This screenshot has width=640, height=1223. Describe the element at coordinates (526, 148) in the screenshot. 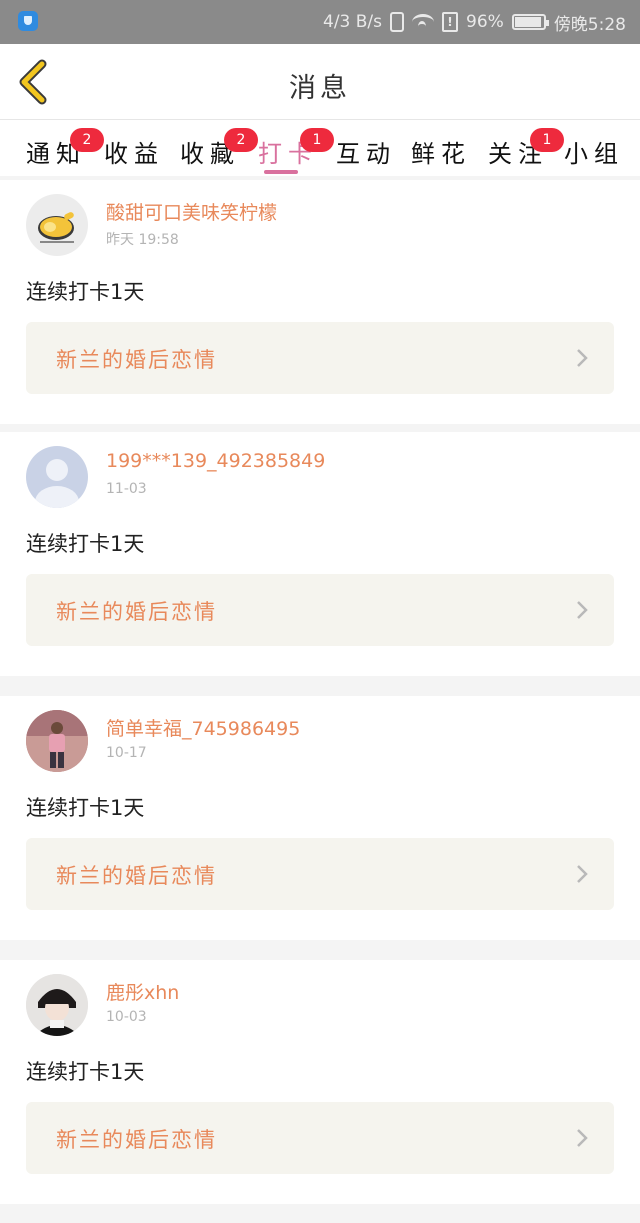

I see `tab-following: 关注 1` at that location.